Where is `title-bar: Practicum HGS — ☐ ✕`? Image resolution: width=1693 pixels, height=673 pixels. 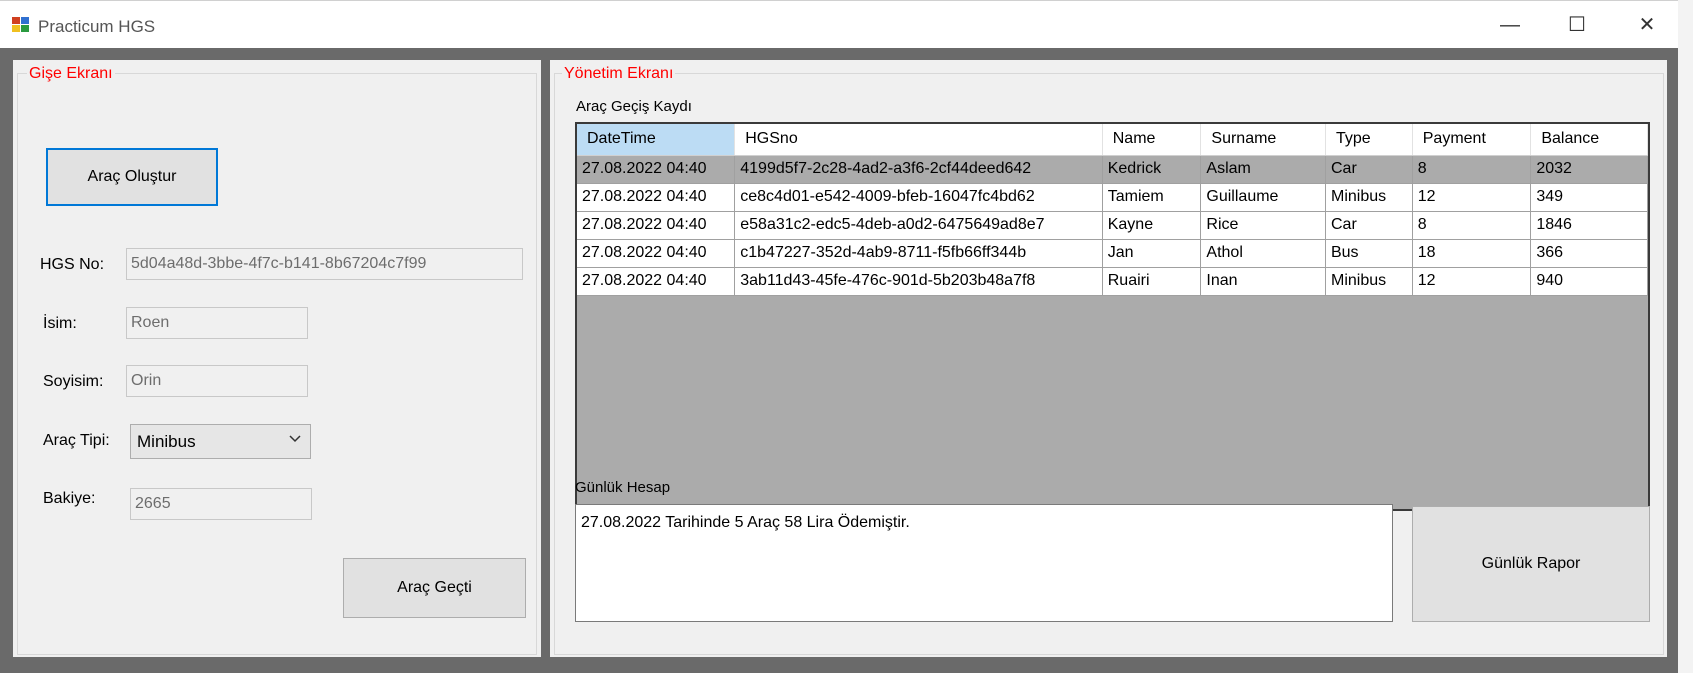
title-bar: Practicum HGS — ☐ ✕ is located at coordinates (839, 24).